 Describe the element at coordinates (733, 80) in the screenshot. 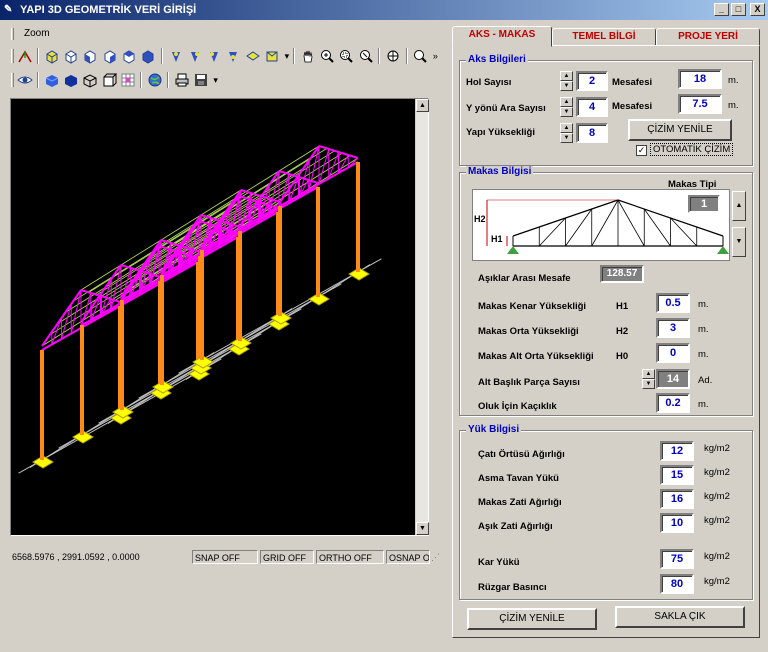

I see `mesafe1-unit: m.` at that location.